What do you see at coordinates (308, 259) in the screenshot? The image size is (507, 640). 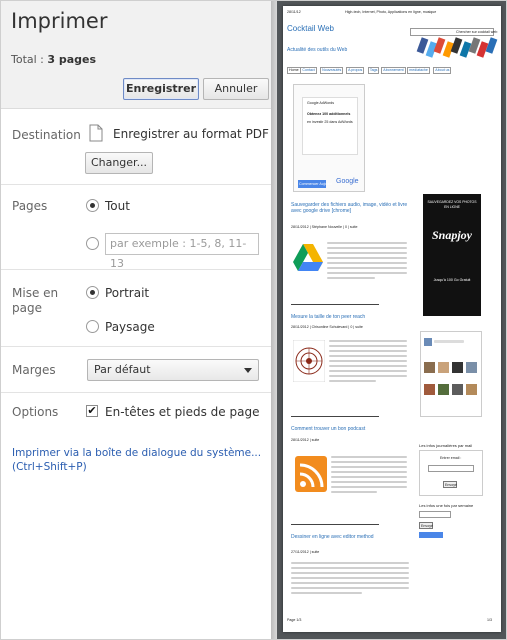 I see `google-drive-icon` at bounding box center [308, 259].